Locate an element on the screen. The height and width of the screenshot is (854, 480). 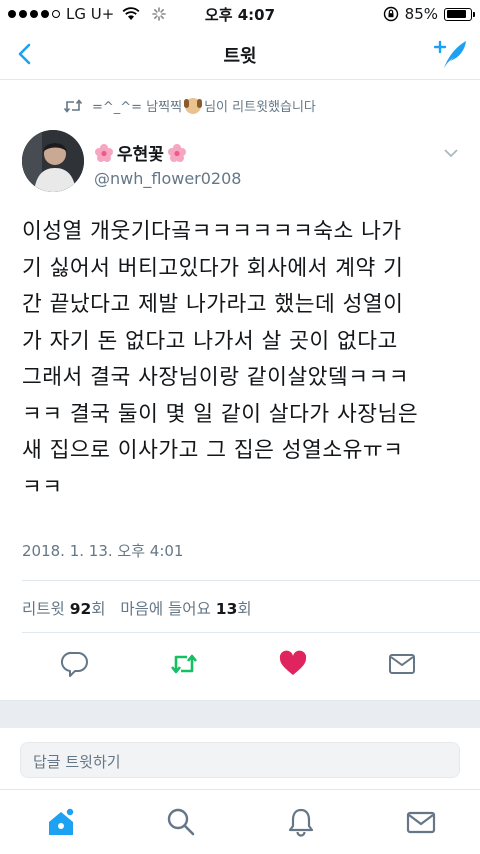
section-gap is located at coordinates (240, 714).